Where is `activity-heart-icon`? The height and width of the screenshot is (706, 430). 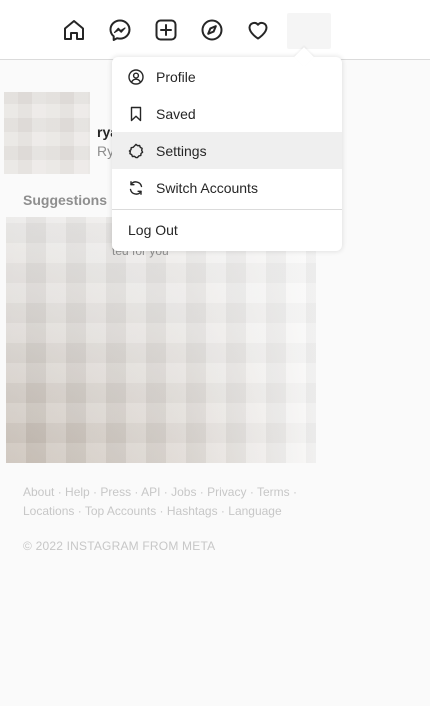
activity-heart-icon is located at coordinates (258, 30).